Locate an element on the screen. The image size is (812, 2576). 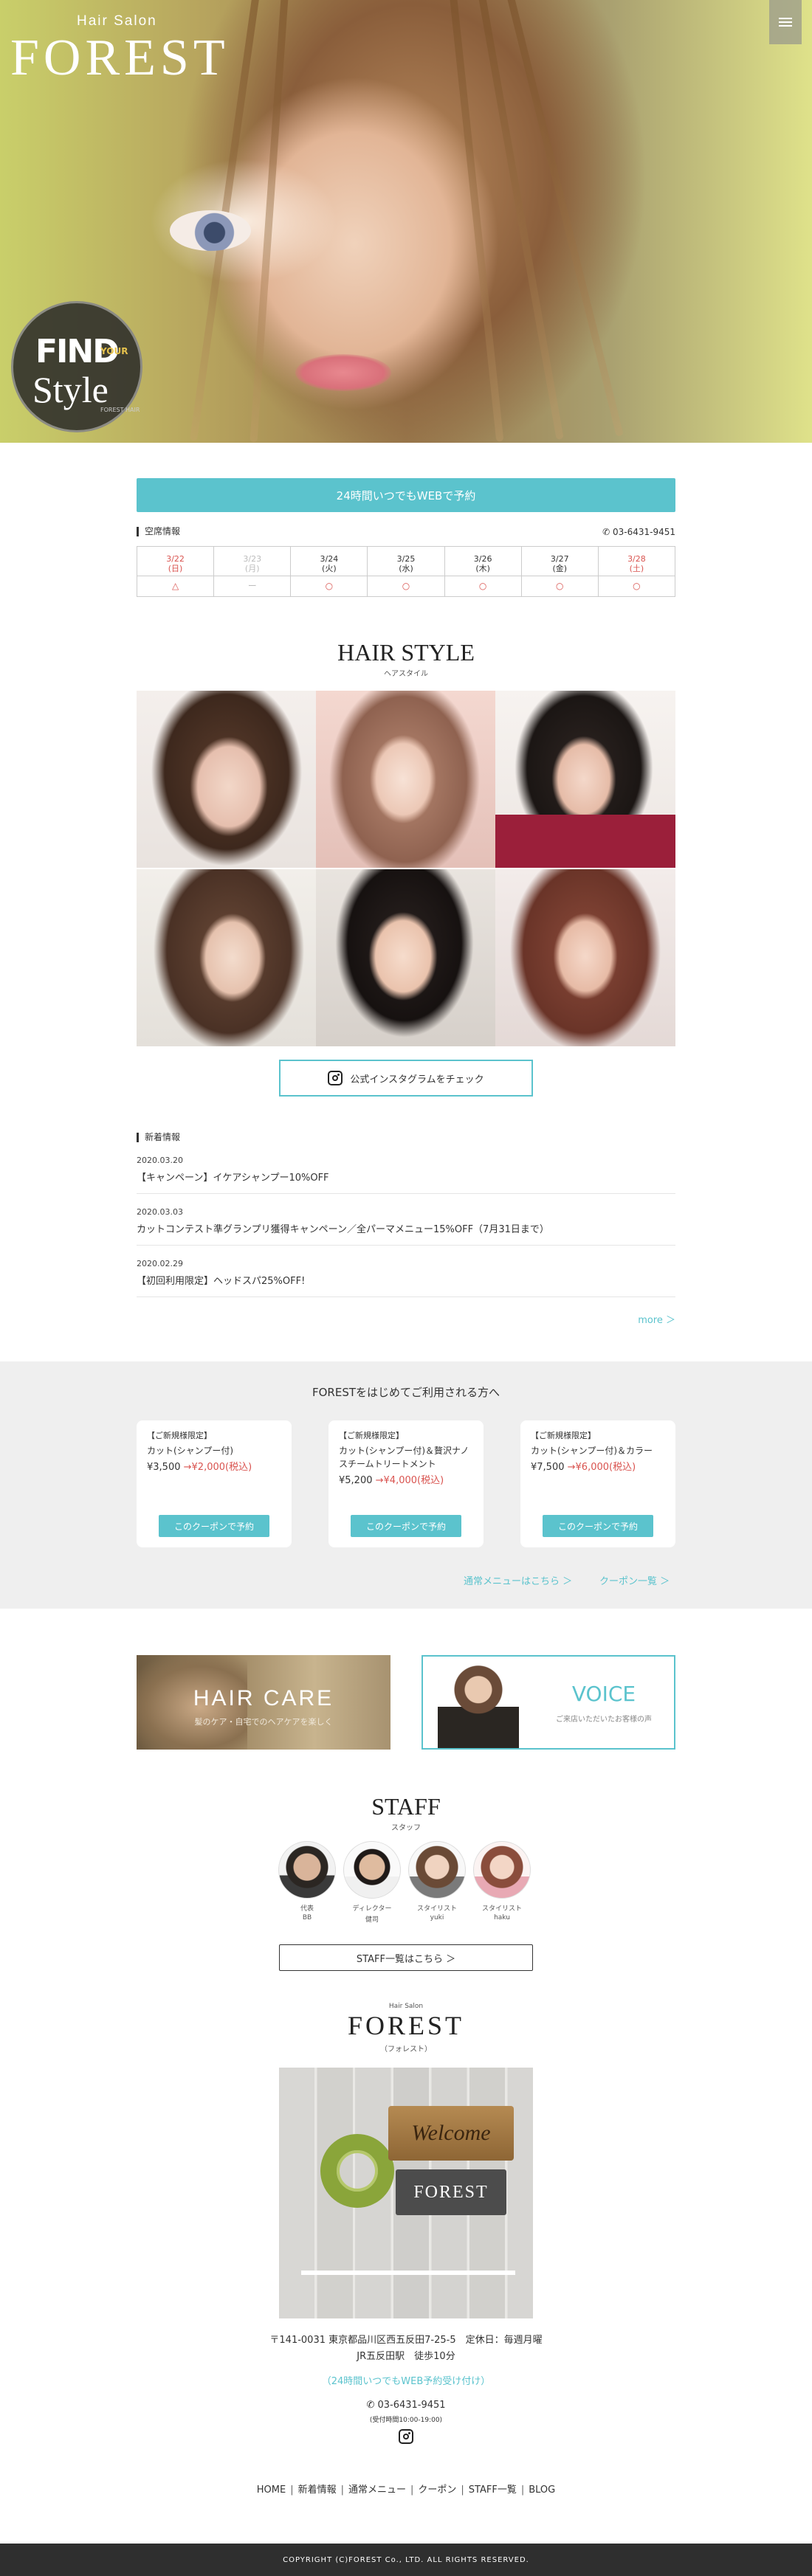
coupon-list-link: クーポン一覧 ＞ is located at coordinates (634, 1580).